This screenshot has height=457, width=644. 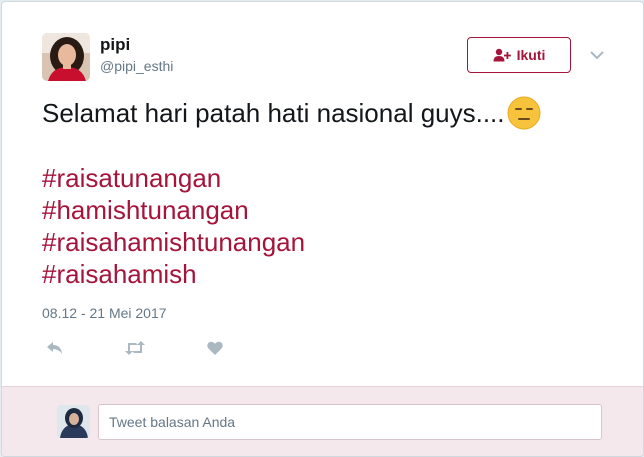 I want to click on expressionless-face-emoji, so click(x=524, y=113).